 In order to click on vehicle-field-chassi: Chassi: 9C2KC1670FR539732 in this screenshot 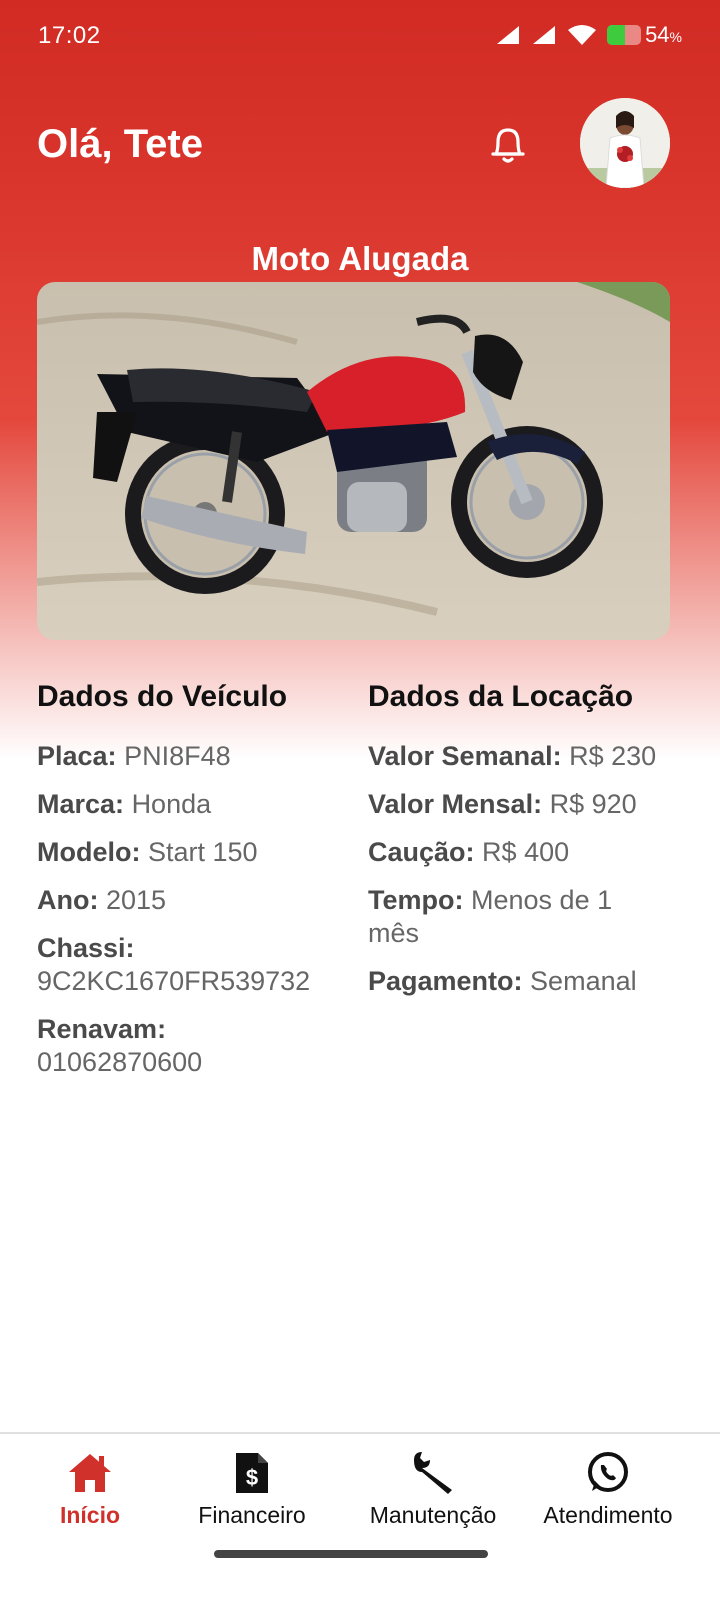, I will do `click(174, 964)`.